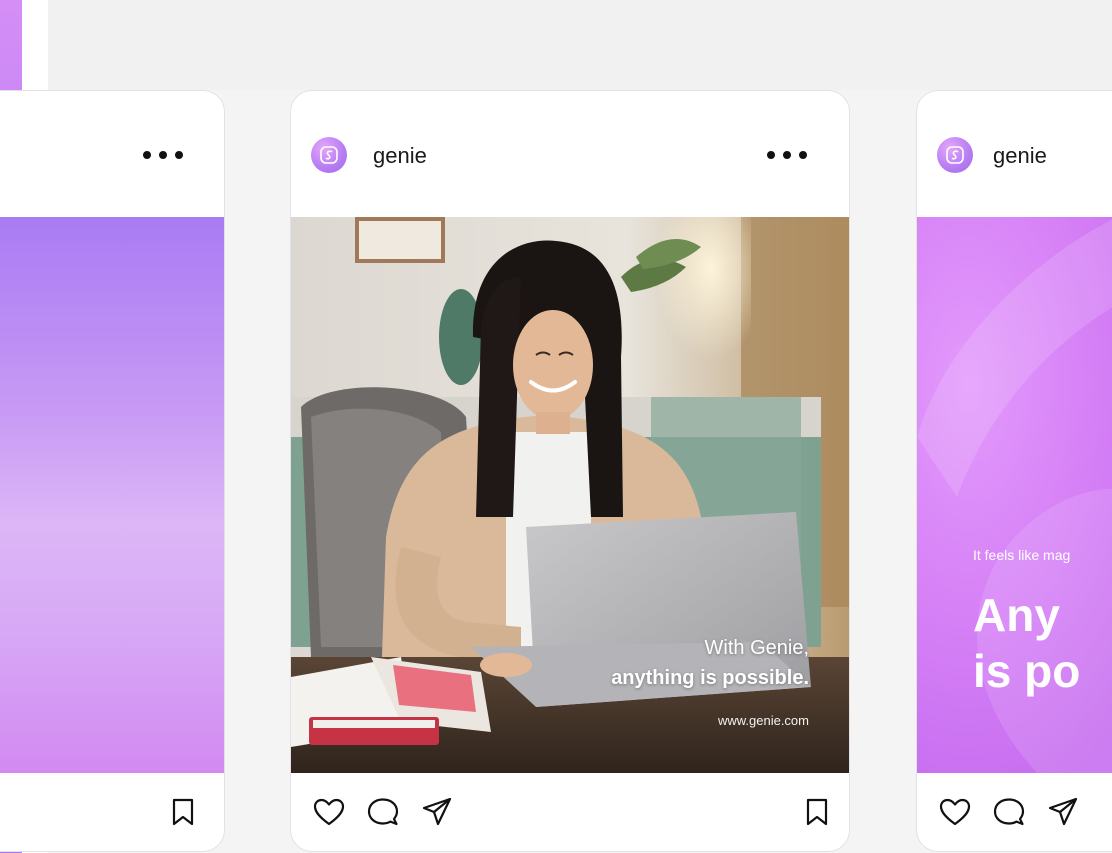  Describe the element at coordinates (1014, 495) in the screenshot. I see `post-image: It feels like mag Any is po` at that location.